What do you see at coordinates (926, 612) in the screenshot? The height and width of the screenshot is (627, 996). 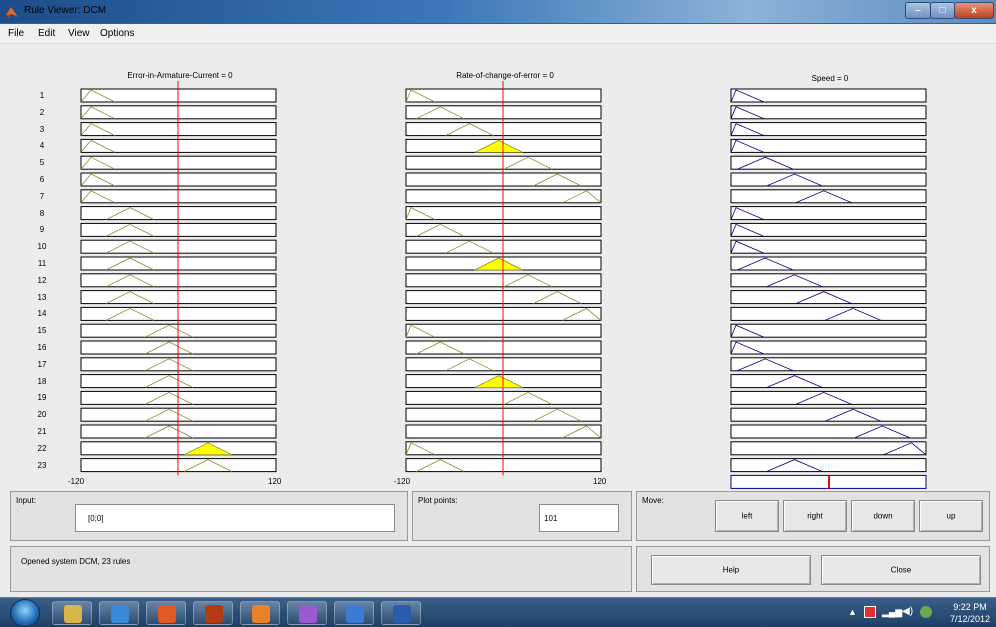 I see `power-icon` at bounding box center [926, 612].